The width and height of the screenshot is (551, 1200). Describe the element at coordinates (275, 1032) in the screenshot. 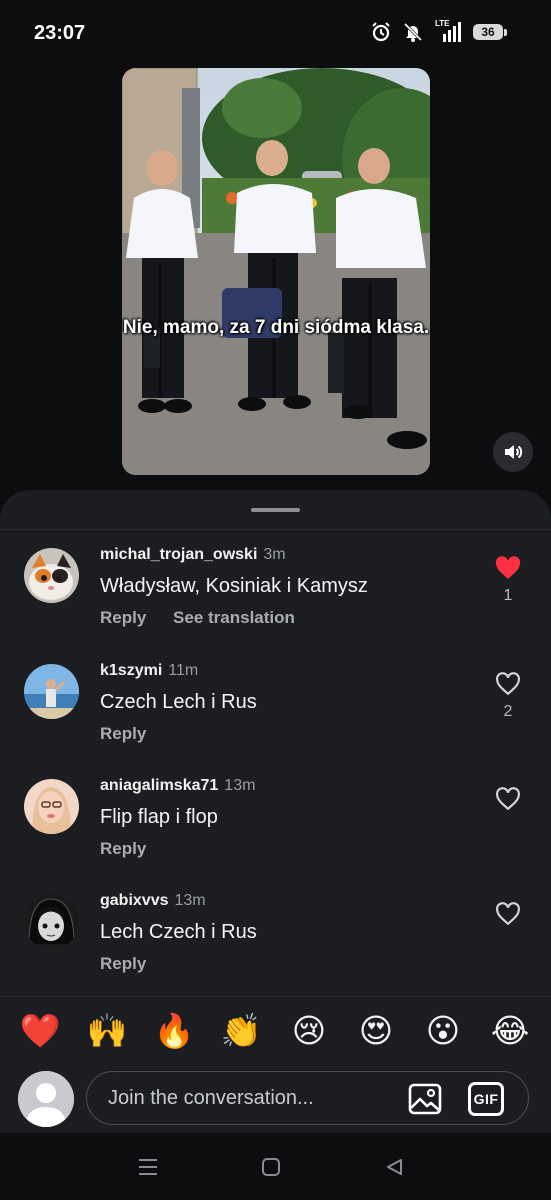

I see `quick-reactions-bar: ❤️ 🙌 🔥 👏 😢 😍 😮 😂` at that location.